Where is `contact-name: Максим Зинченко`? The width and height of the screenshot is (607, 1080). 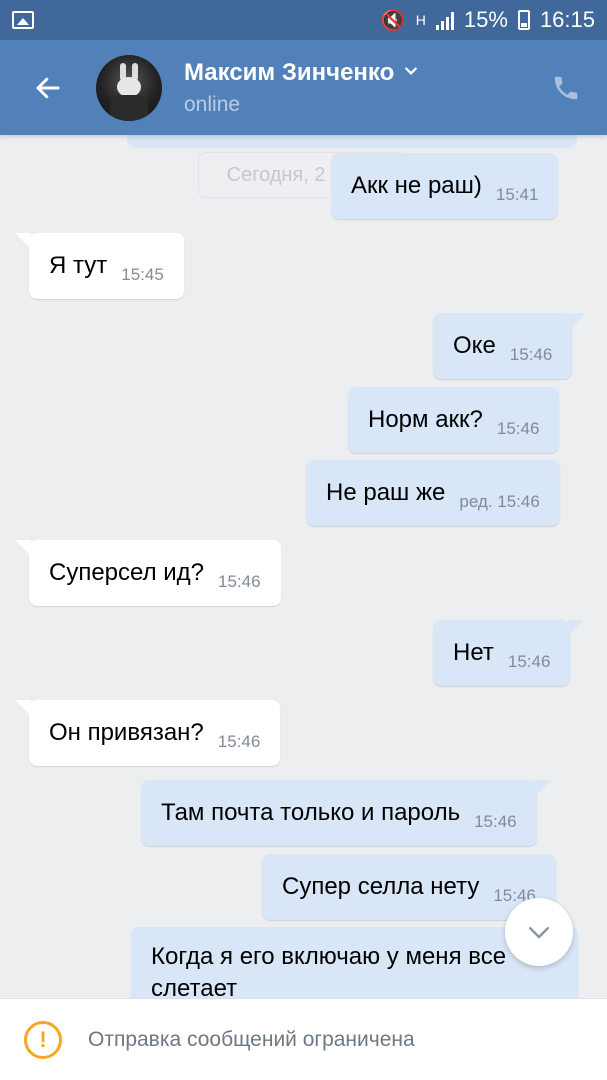
contact-name: Максим Зинченко is located at coordinates (289, 72).